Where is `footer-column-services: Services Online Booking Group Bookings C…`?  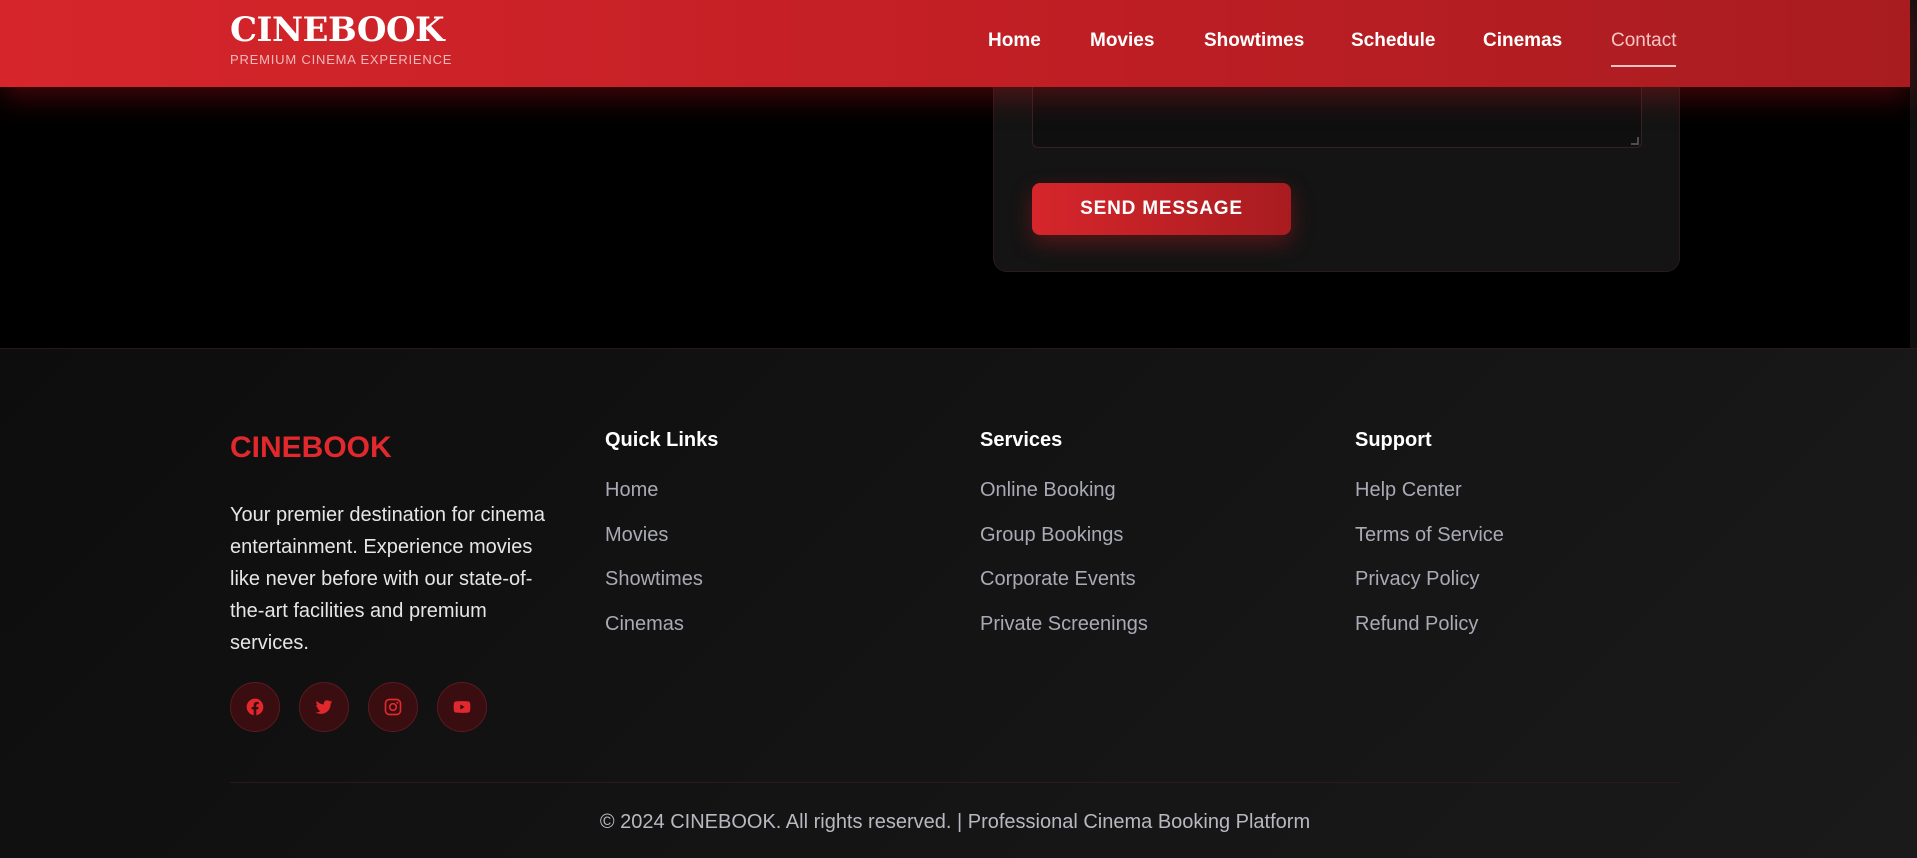 footer-column-services: Services Online Booking Group Bookings C… is located at coordinates (1064, 543).